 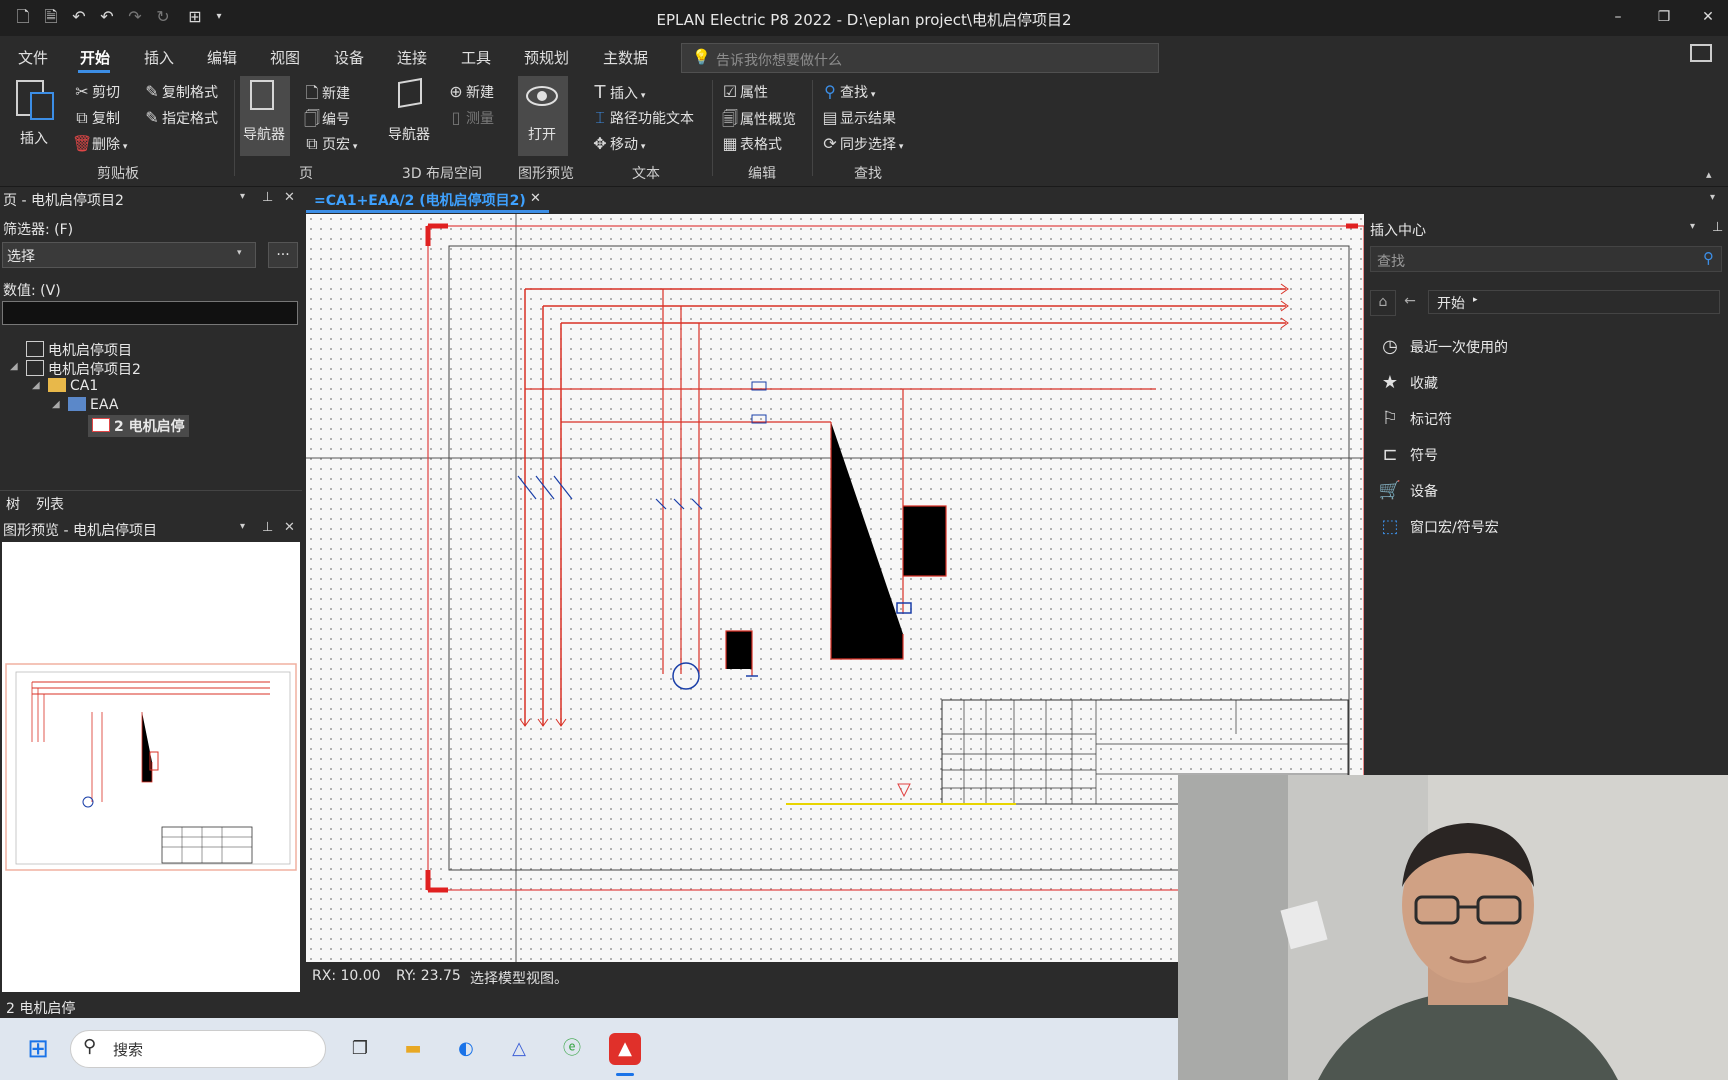 I want to click on value-input, so click(x=150, y=313).